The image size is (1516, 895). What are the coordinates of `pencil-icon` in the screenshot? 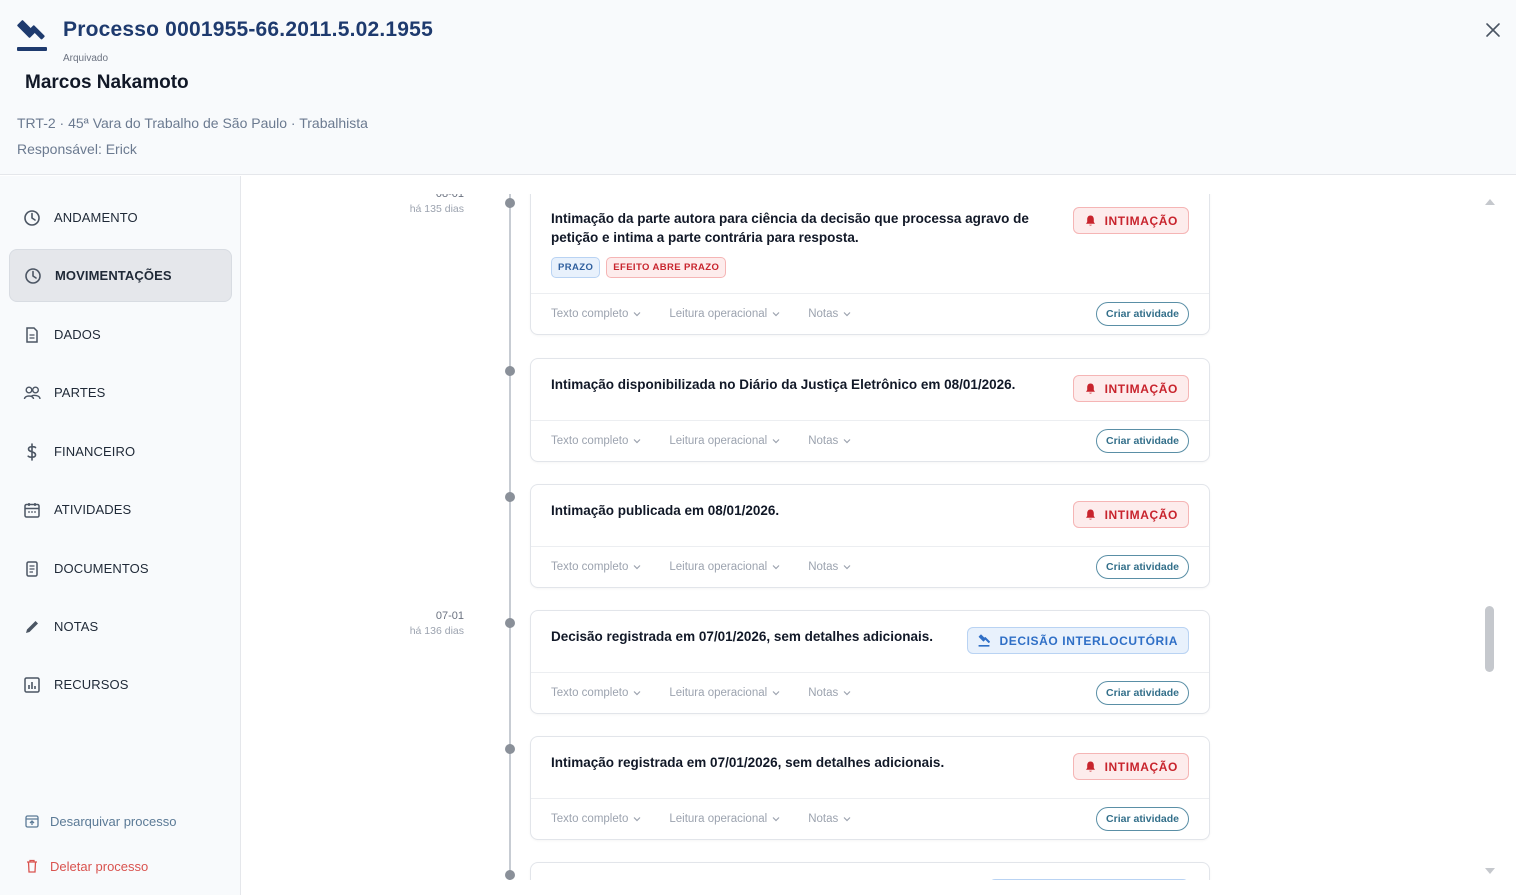 It's located at (32, 627).